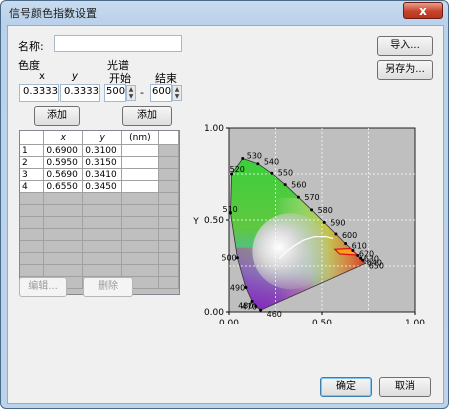 The image size is (449, 409). Describe the element at coordinates (290, 251) in the screenshot. I see `gamut-white-point` at that location.